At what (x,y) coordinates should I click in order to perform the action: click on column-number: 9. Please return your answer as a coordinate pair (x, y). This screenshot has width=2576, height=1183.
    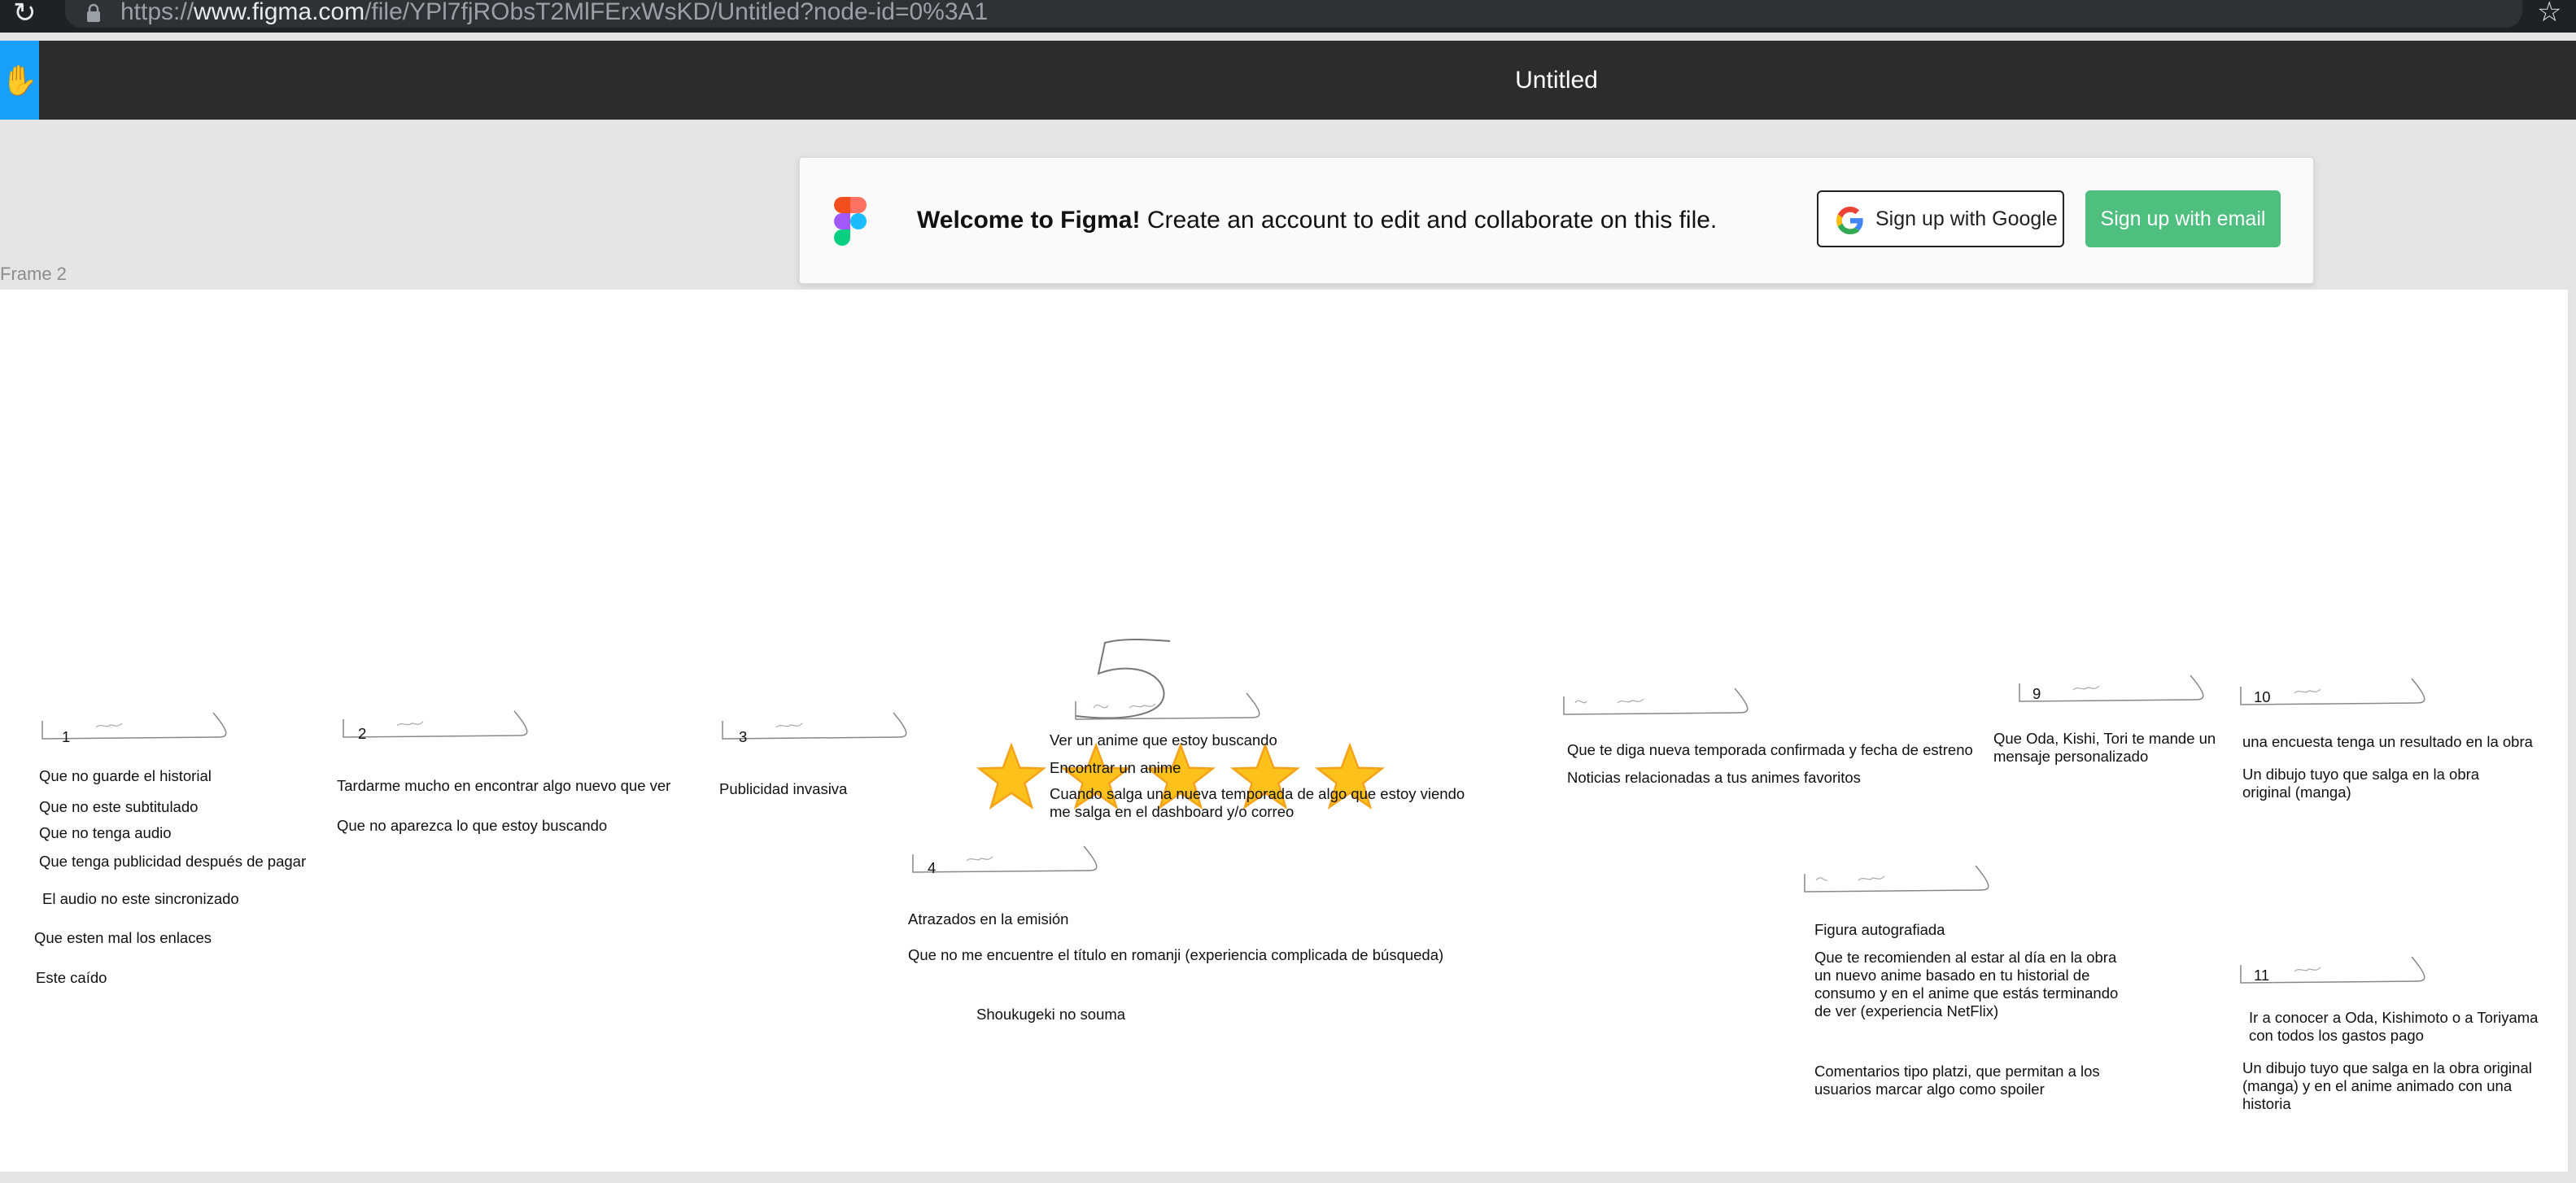
    Looking at the image, I should click on (2036, 693).